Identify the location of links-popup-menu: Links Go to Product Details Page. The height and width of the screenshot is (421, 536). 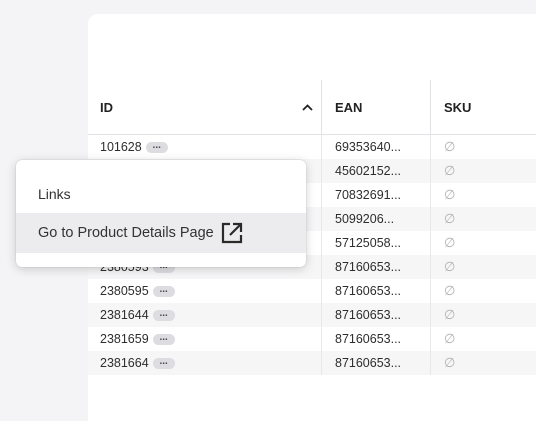
(161, 213).